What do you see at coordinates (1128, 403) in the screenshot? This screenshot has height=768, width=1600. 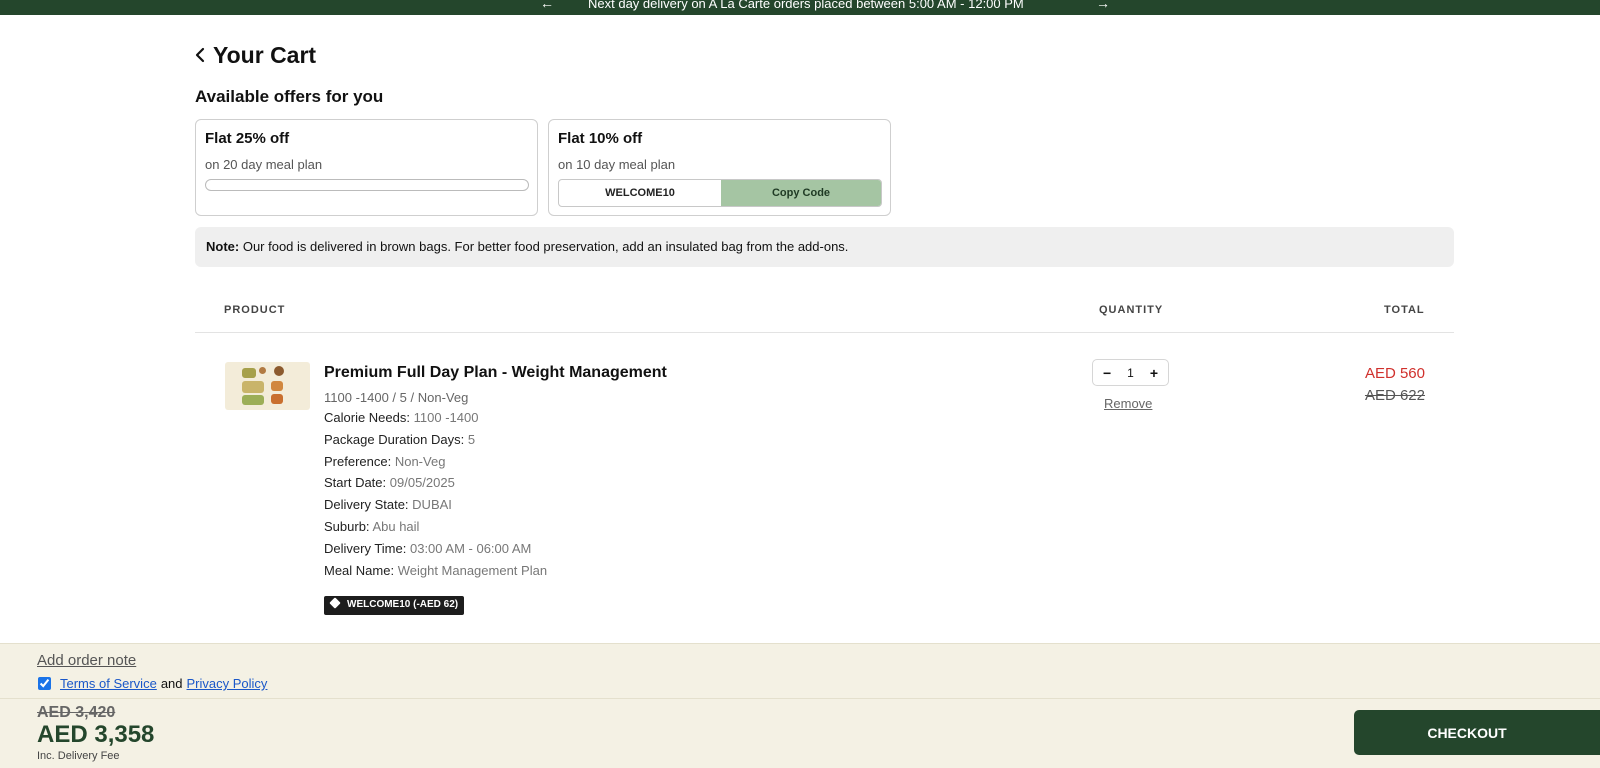 I see `remove-item-link: Remove` at bounding box center [1128, 403].